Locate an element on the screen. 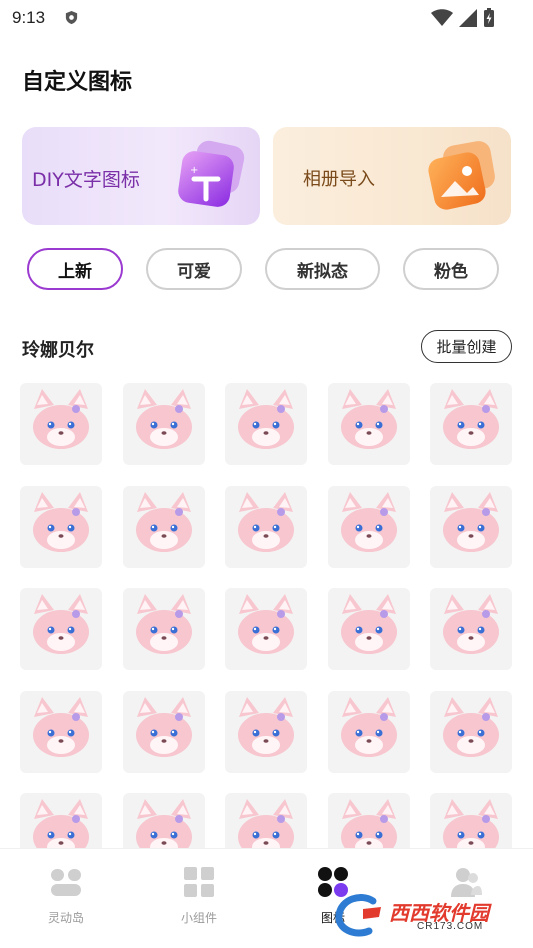 Image resolution: width=533 pixels, height=948 pixels. text-tool-icon: + is located at coordinates (211, 173).